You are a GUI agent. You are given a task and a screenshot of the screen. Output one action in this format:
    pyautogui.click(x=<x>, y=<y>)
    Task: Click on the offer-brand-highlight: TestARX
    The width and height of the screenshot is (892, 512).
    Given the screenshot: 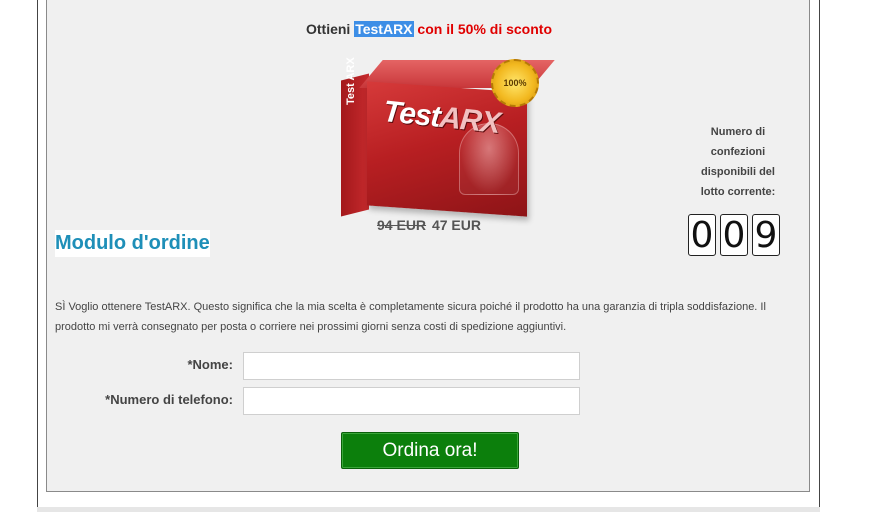 What is the action you would take?
    pyautogui.click(x=384, y=29)
    